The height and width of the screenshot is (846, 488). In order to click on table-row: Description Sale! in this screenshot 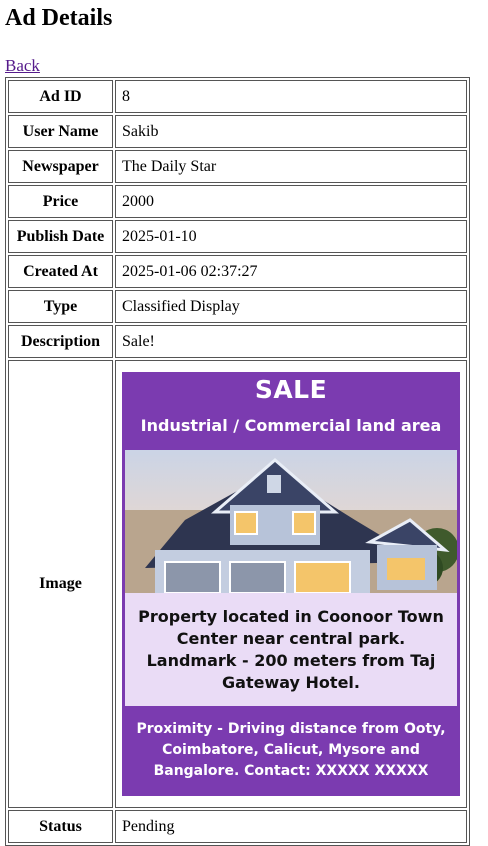, I will do `click(237, 341)`.